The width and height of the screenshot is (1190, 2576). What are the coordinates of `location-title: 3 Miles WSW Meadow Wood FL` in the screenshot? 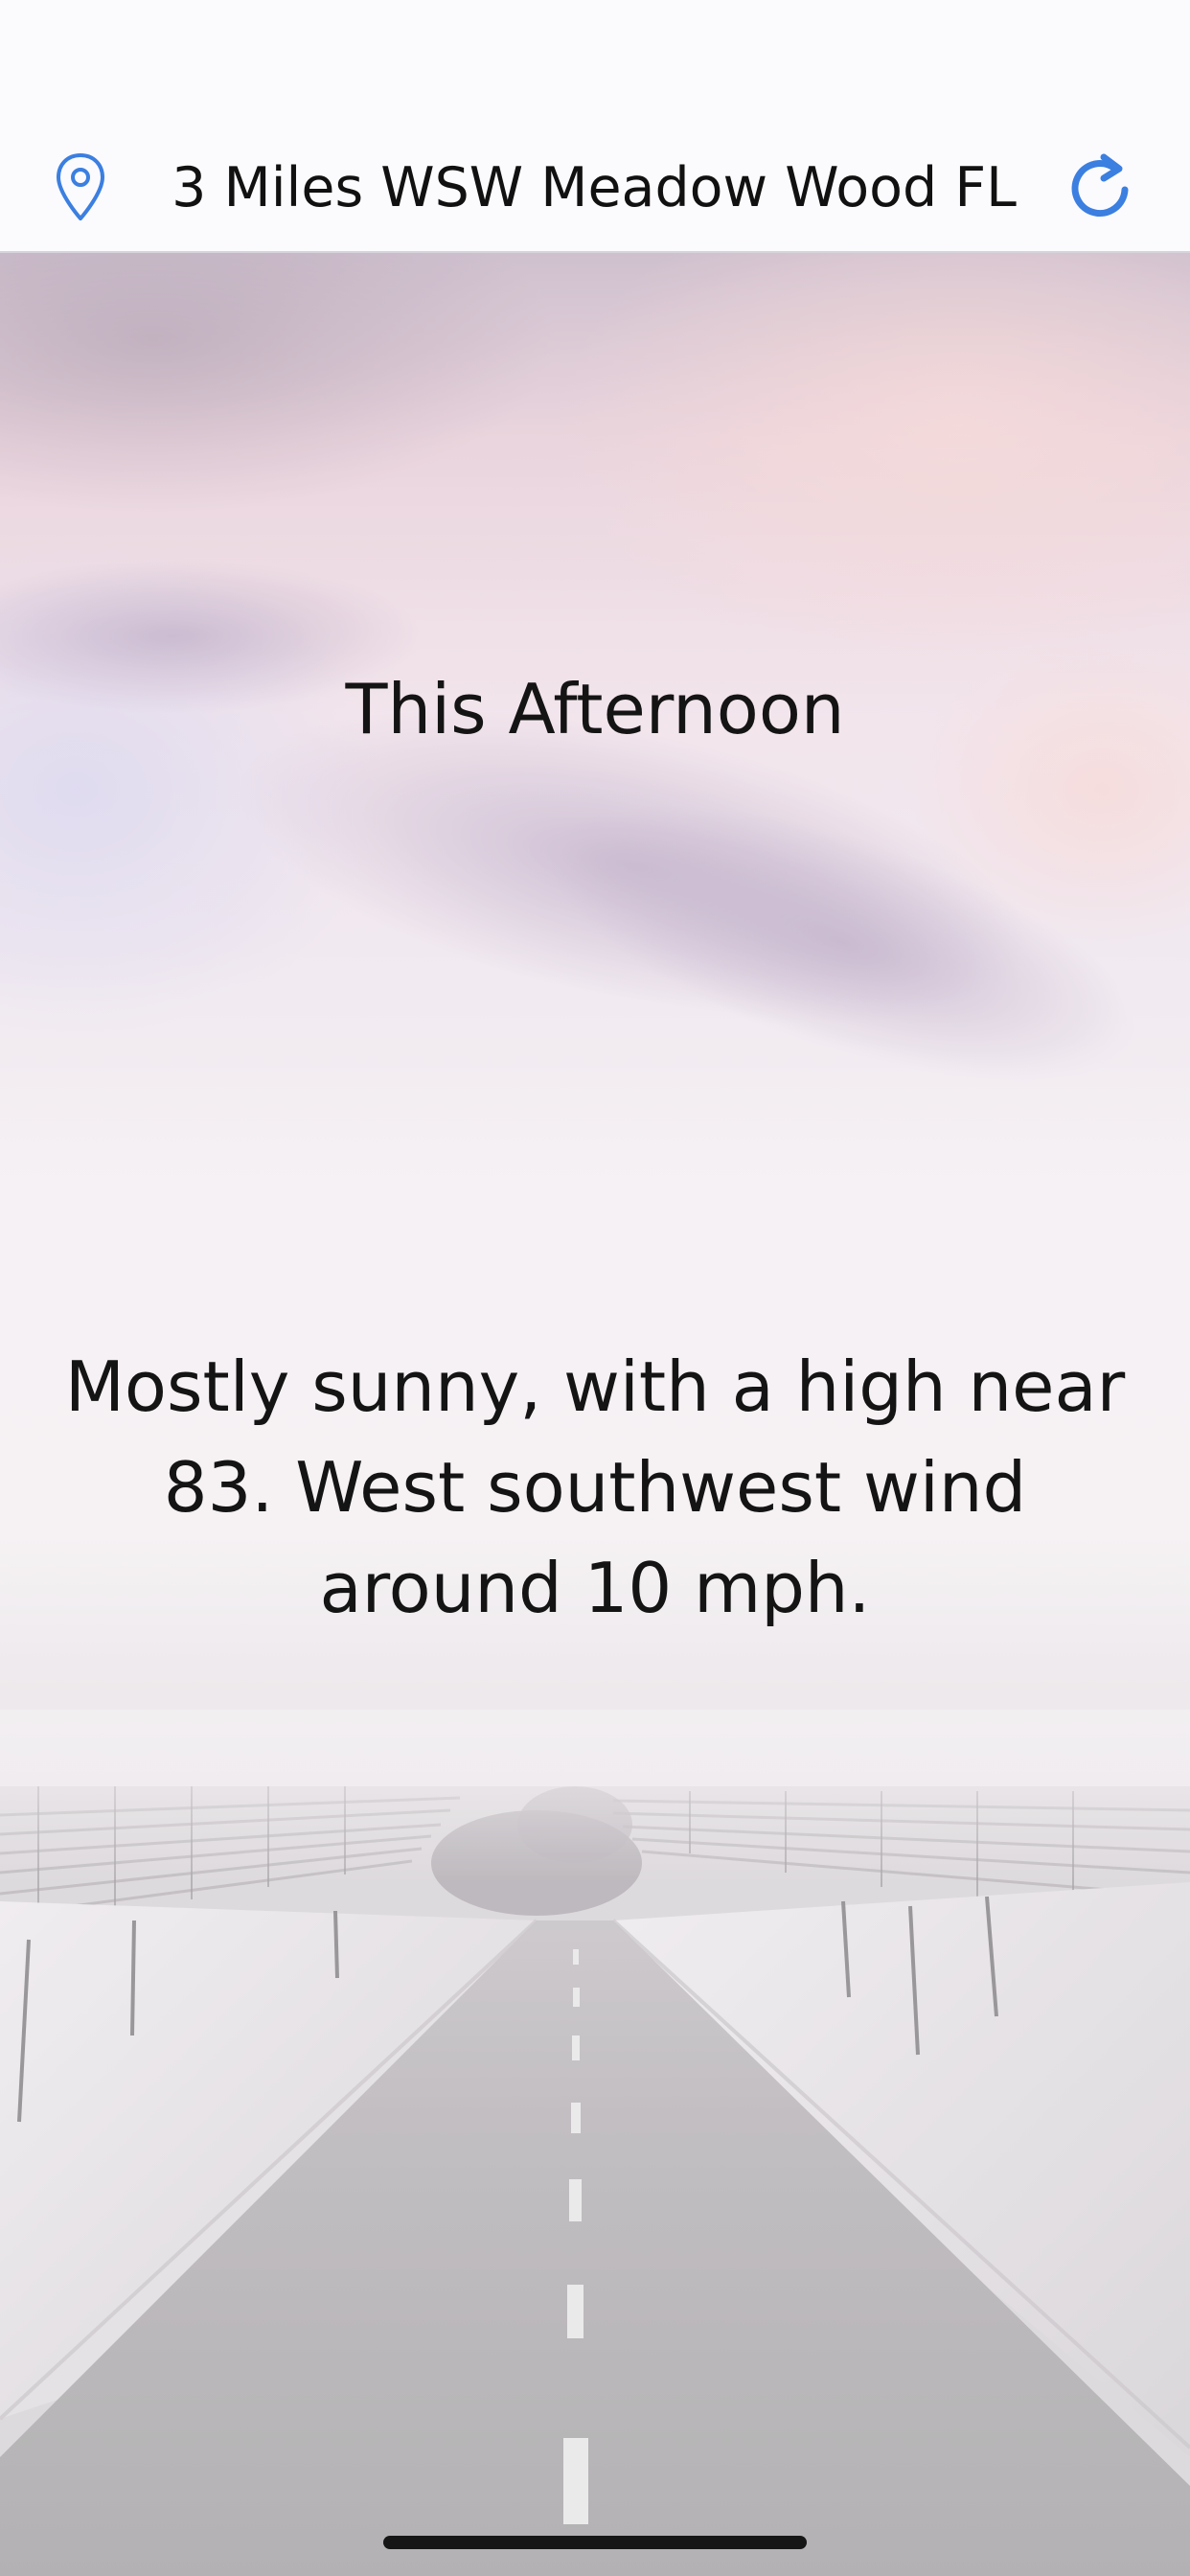 It's located at (594, 187).